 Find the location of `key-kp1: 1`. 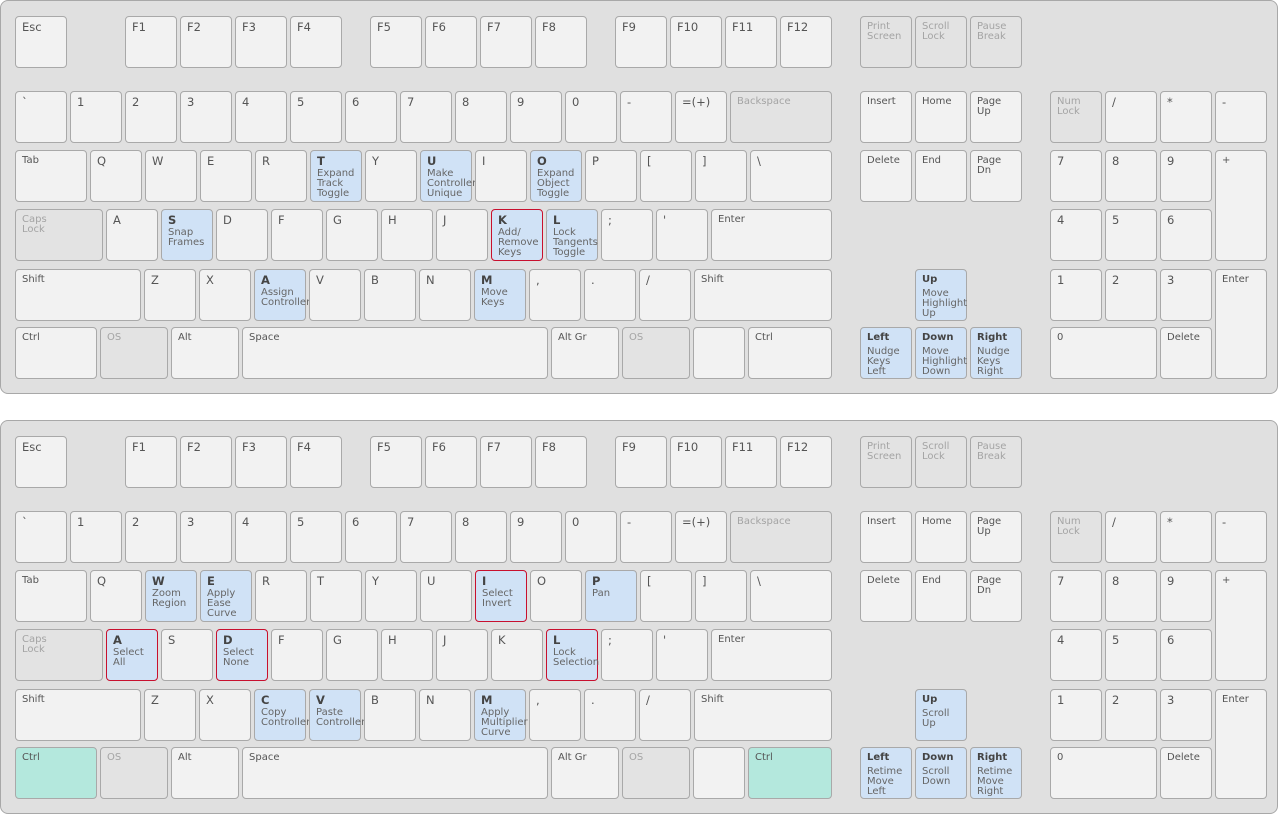

key-kp1: 1 is located at coordinates (1076, 295).